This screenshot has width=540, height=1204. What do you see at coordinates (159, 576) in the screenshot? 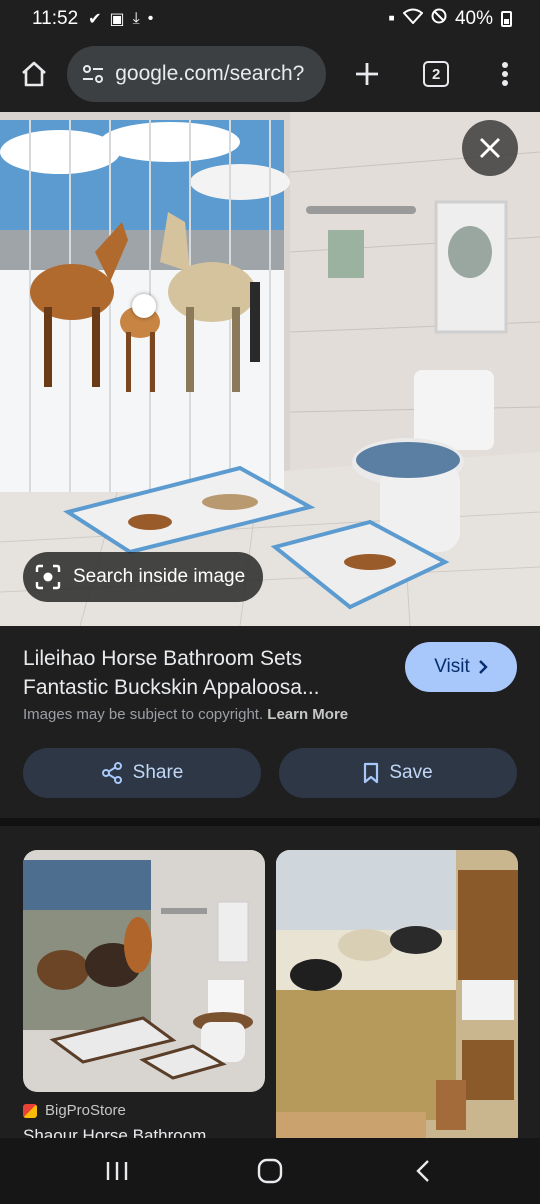
I see `search-inside-label: Search inside image` at bounding box center [159, 576].